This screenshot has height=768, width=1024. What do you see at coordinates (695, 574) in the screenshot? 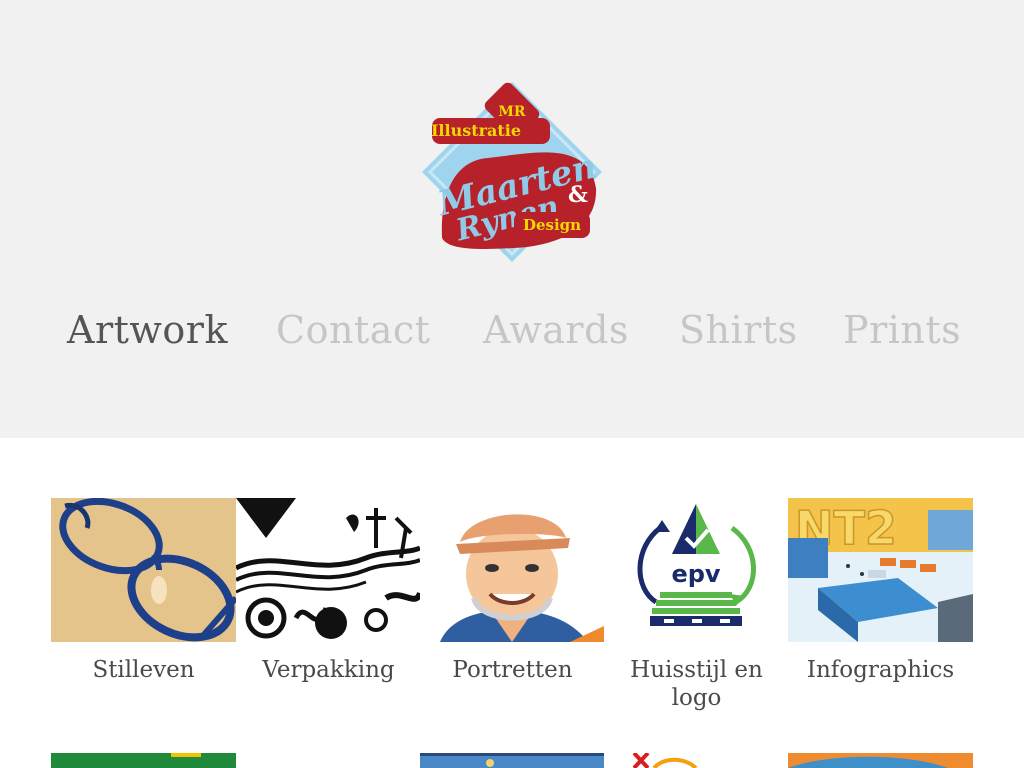
I see `svg-text: epv` at bounding box center [695, 574].